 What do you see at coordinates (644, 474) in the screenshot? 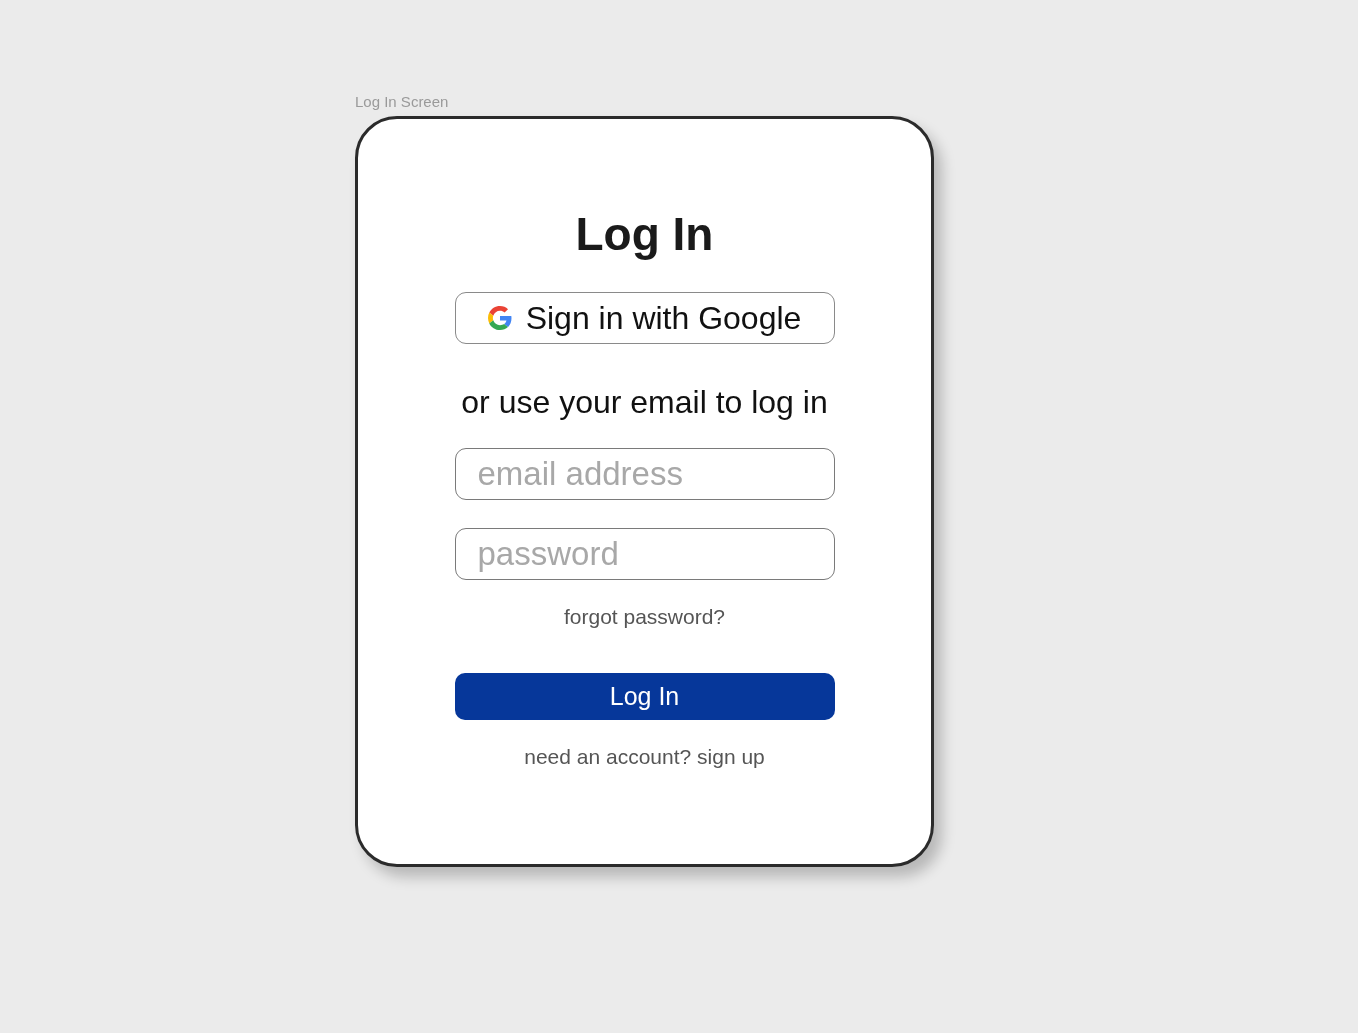
I see `email-field: email address` at bounding box center [644, 474].